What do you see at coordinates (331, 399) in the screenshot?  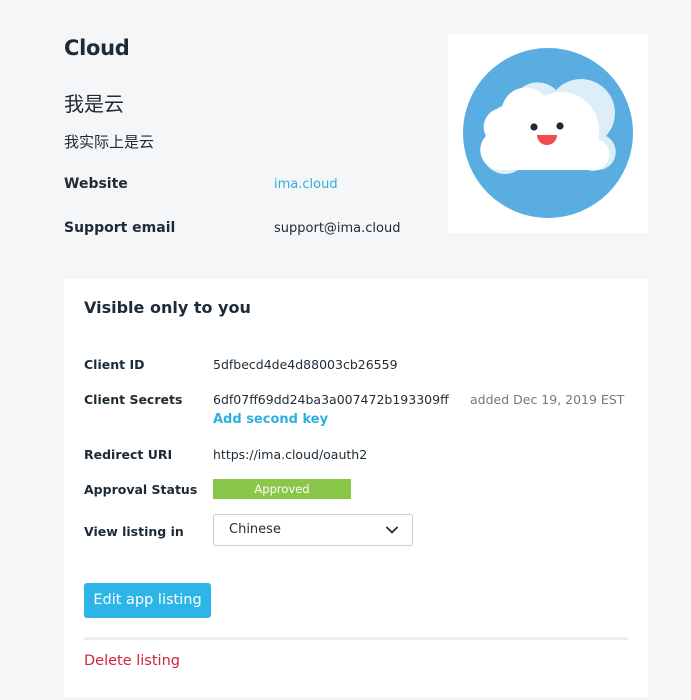 I see `client-secret-value: 6df07ff69dd24ba3a007472b193309ff` at bounding box center [331, 399].